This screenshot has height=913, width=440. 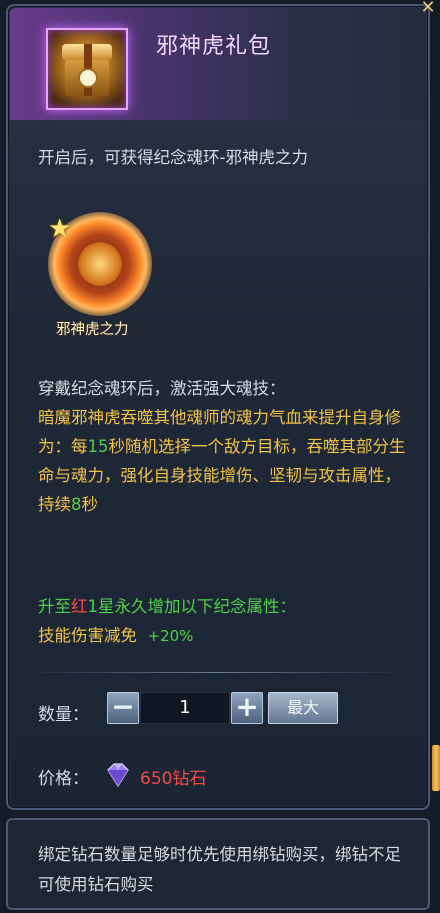 What do you see at coordinates (118, 775) in the screenshot?
I see `diamond-icon` at bounding box center [118, 775].